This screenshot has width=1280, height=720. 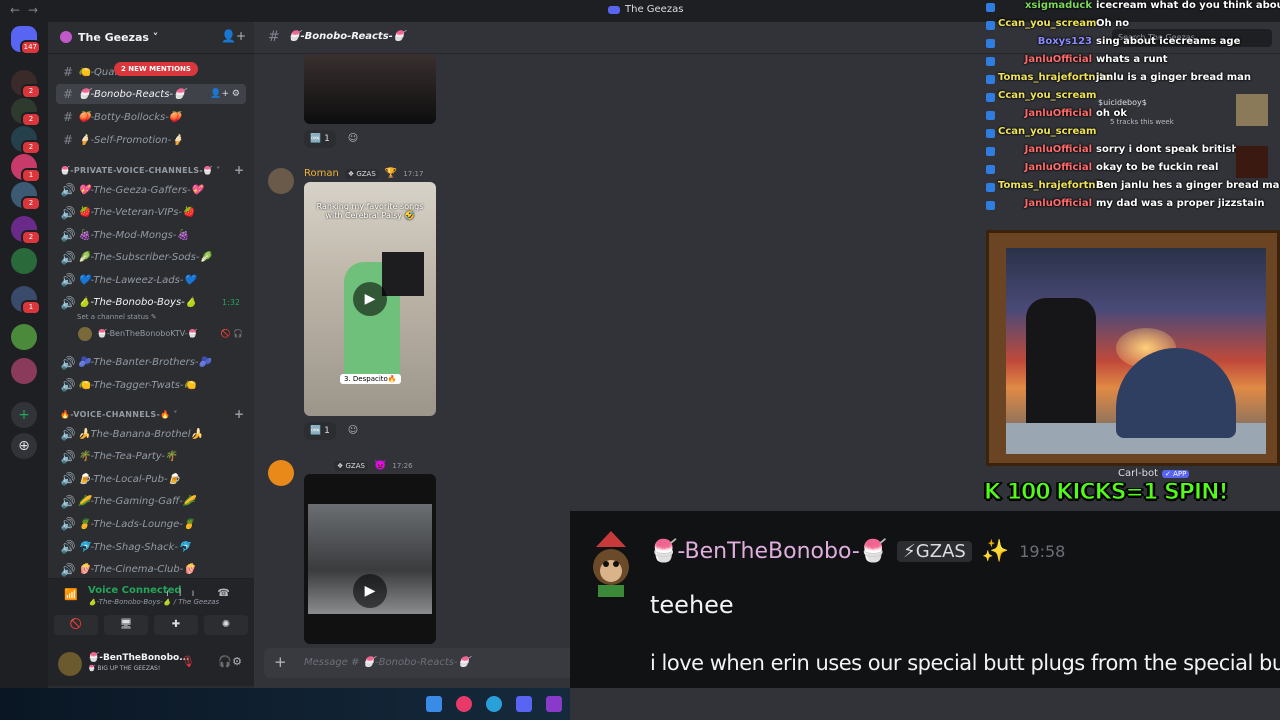 I want to click on camera-button: 🚫, so click(x=76, y=625).